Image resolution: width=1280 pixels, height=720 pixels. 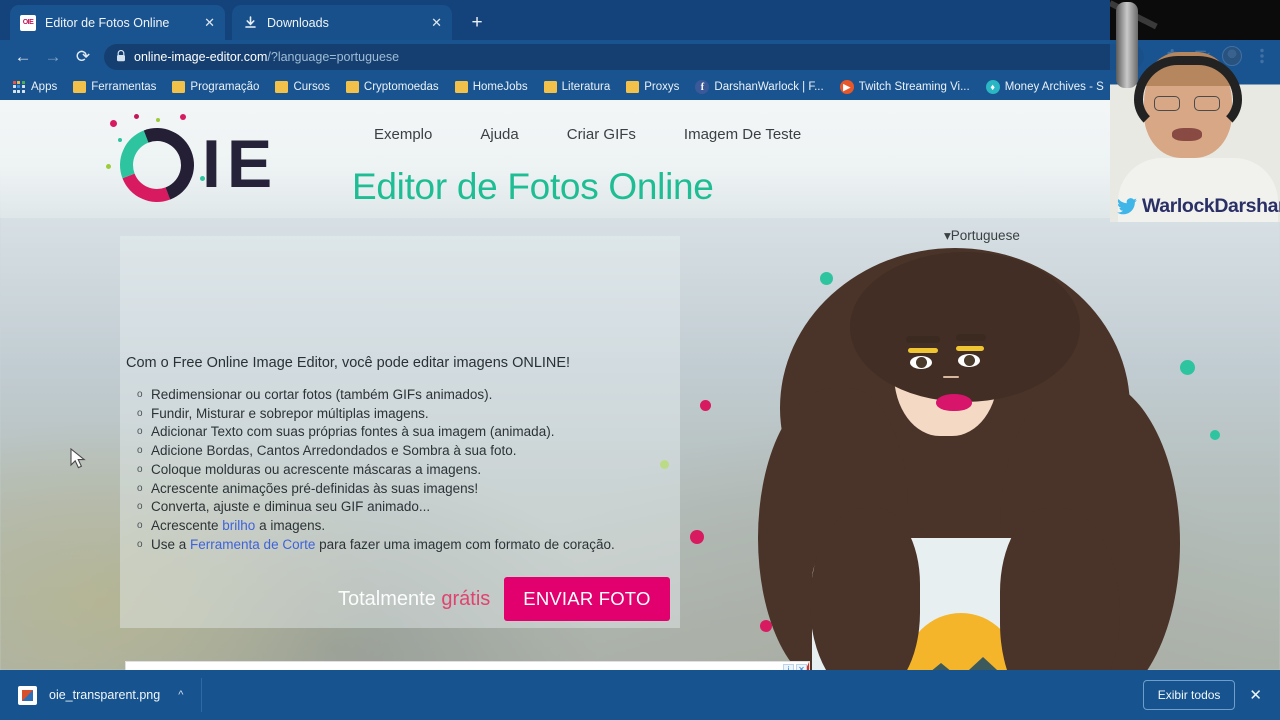 I want to click on twitch-icon: ▶, so click(x=846, y=87).